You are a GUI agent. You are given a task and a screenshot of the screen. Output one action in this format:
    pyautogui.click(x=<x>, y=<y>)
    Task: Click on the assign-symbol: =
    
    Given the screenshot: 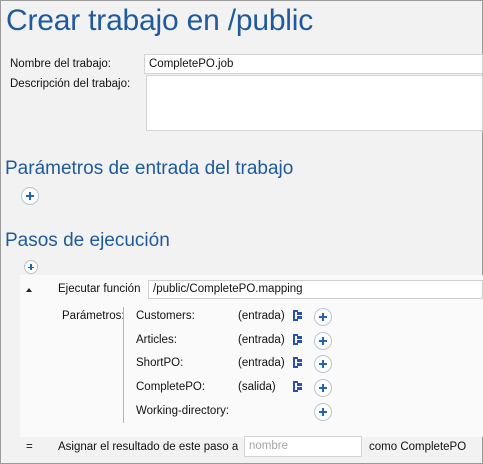 What is the action you would take?
    pyautogui.click(x=29, y=447)
    